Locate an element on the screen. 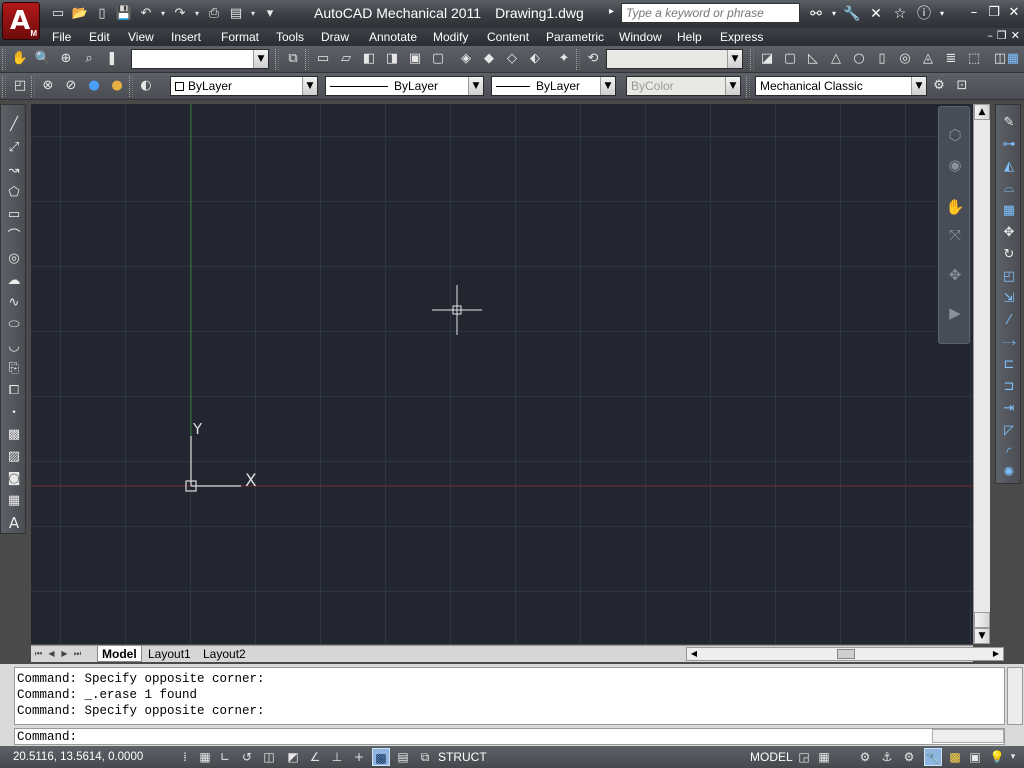 The width and height of the screenshot is (1024, 768). menu-help: Help is located at coordinates (689, 37).